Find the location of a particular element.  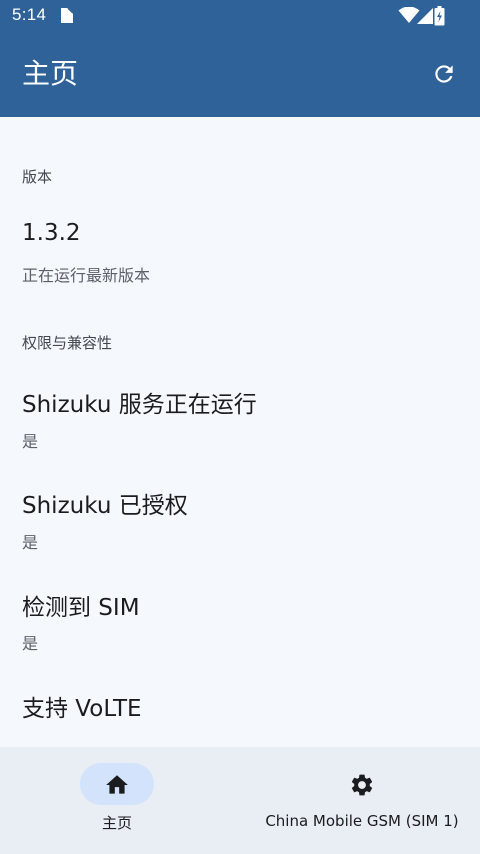

refresh-icon is located at coordinates (444, 76).